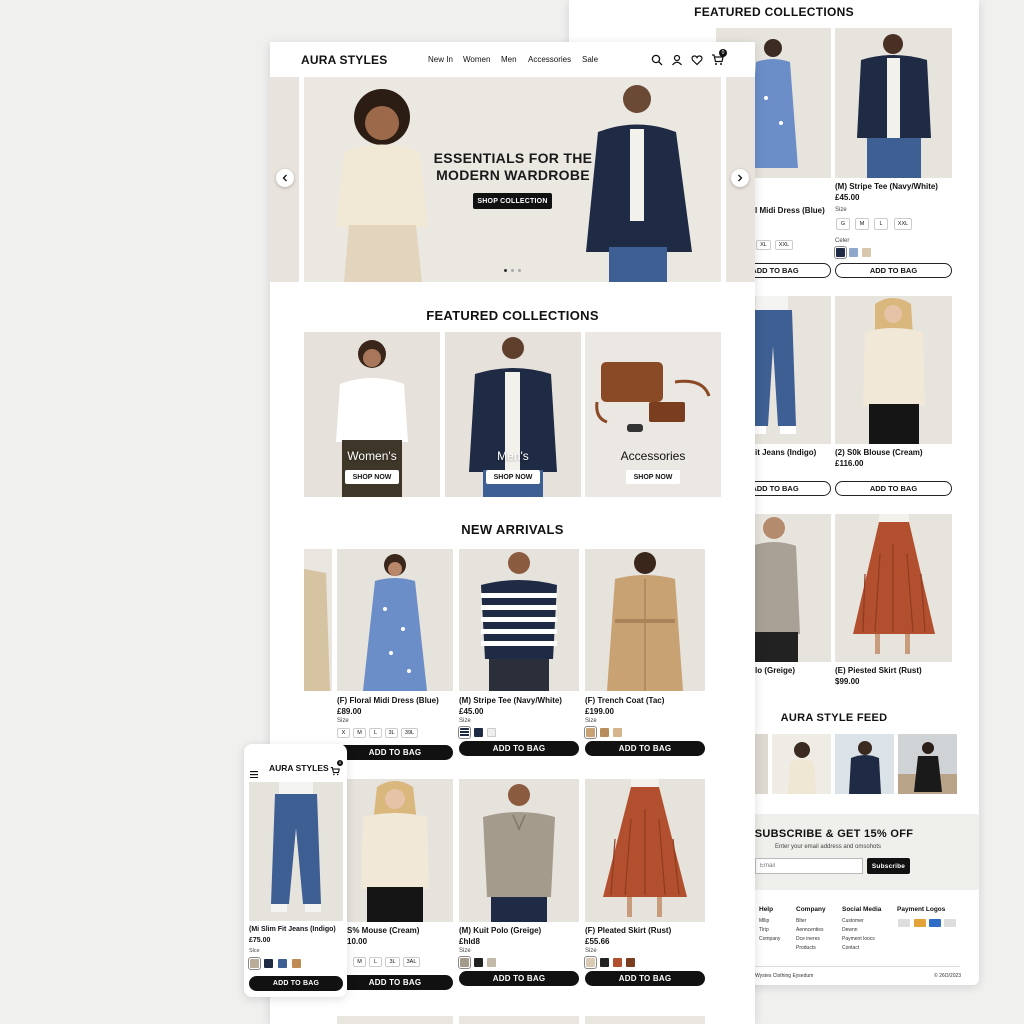 This screenshot has width=1024, height=1024. What do you see at coordinates (769, 939) in the screenshot?
I see `footer-link: Company` at bounding box center [769, 939].